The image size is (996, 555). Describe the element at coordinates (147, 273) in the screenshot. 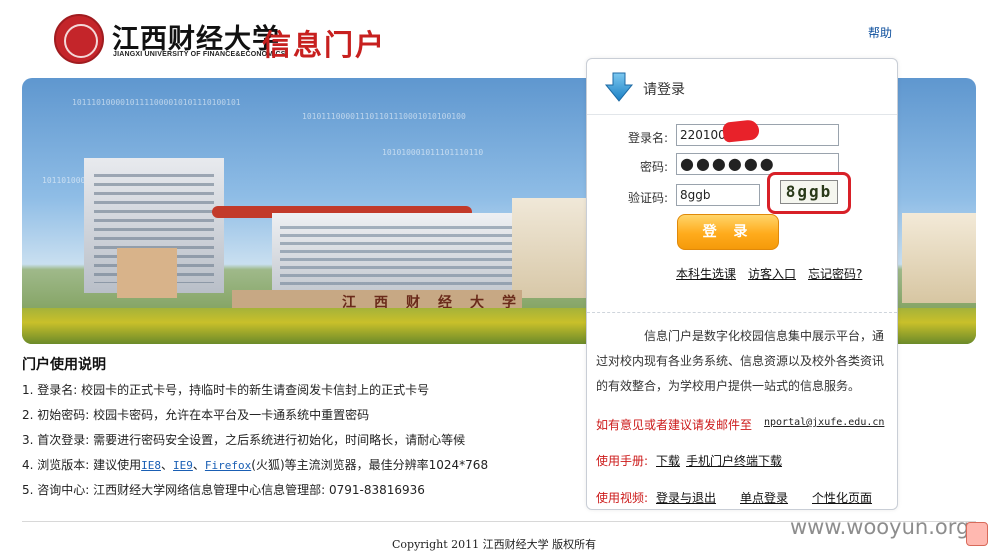

I see `banner-gate` at that location.